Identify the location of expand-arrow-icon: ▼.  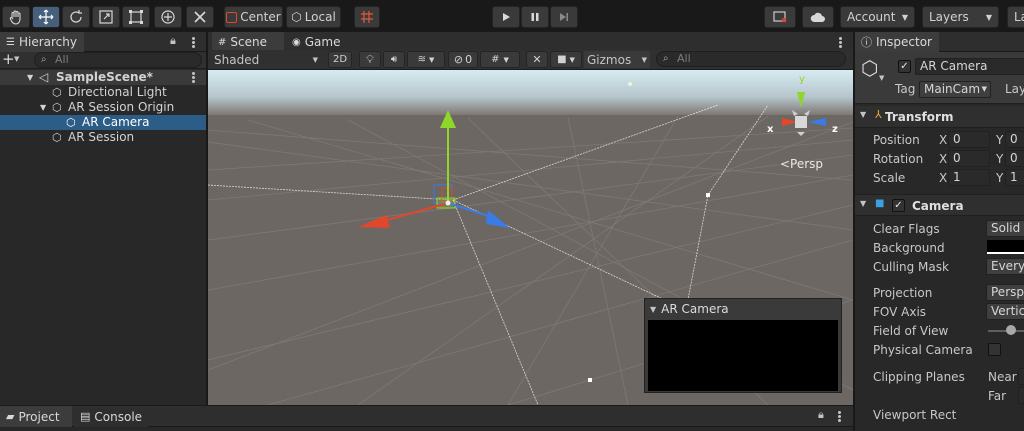
(30, 77).